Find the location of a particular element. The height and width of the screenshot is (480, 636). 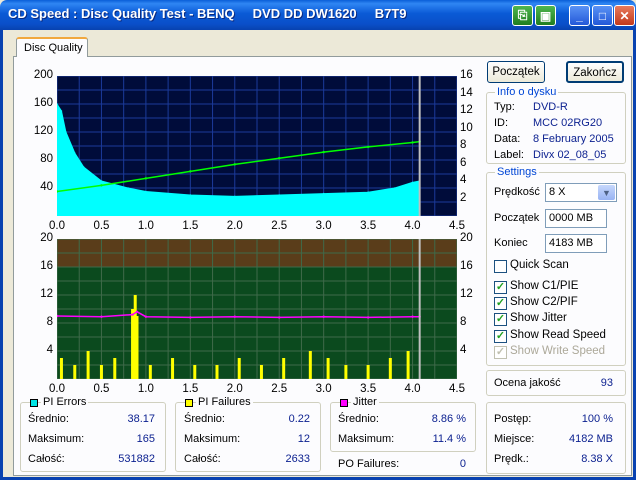

y-left-tick-label: 12 is located at coordinates (46, 294).